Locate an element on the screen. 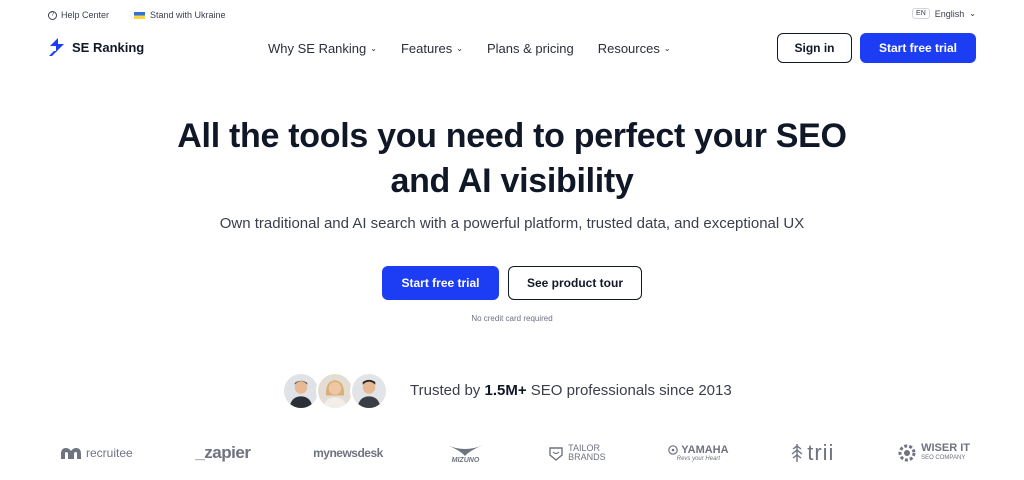  yamaha-logo: YAMAHA Revs your Heart is located at coordinates (698, 453).